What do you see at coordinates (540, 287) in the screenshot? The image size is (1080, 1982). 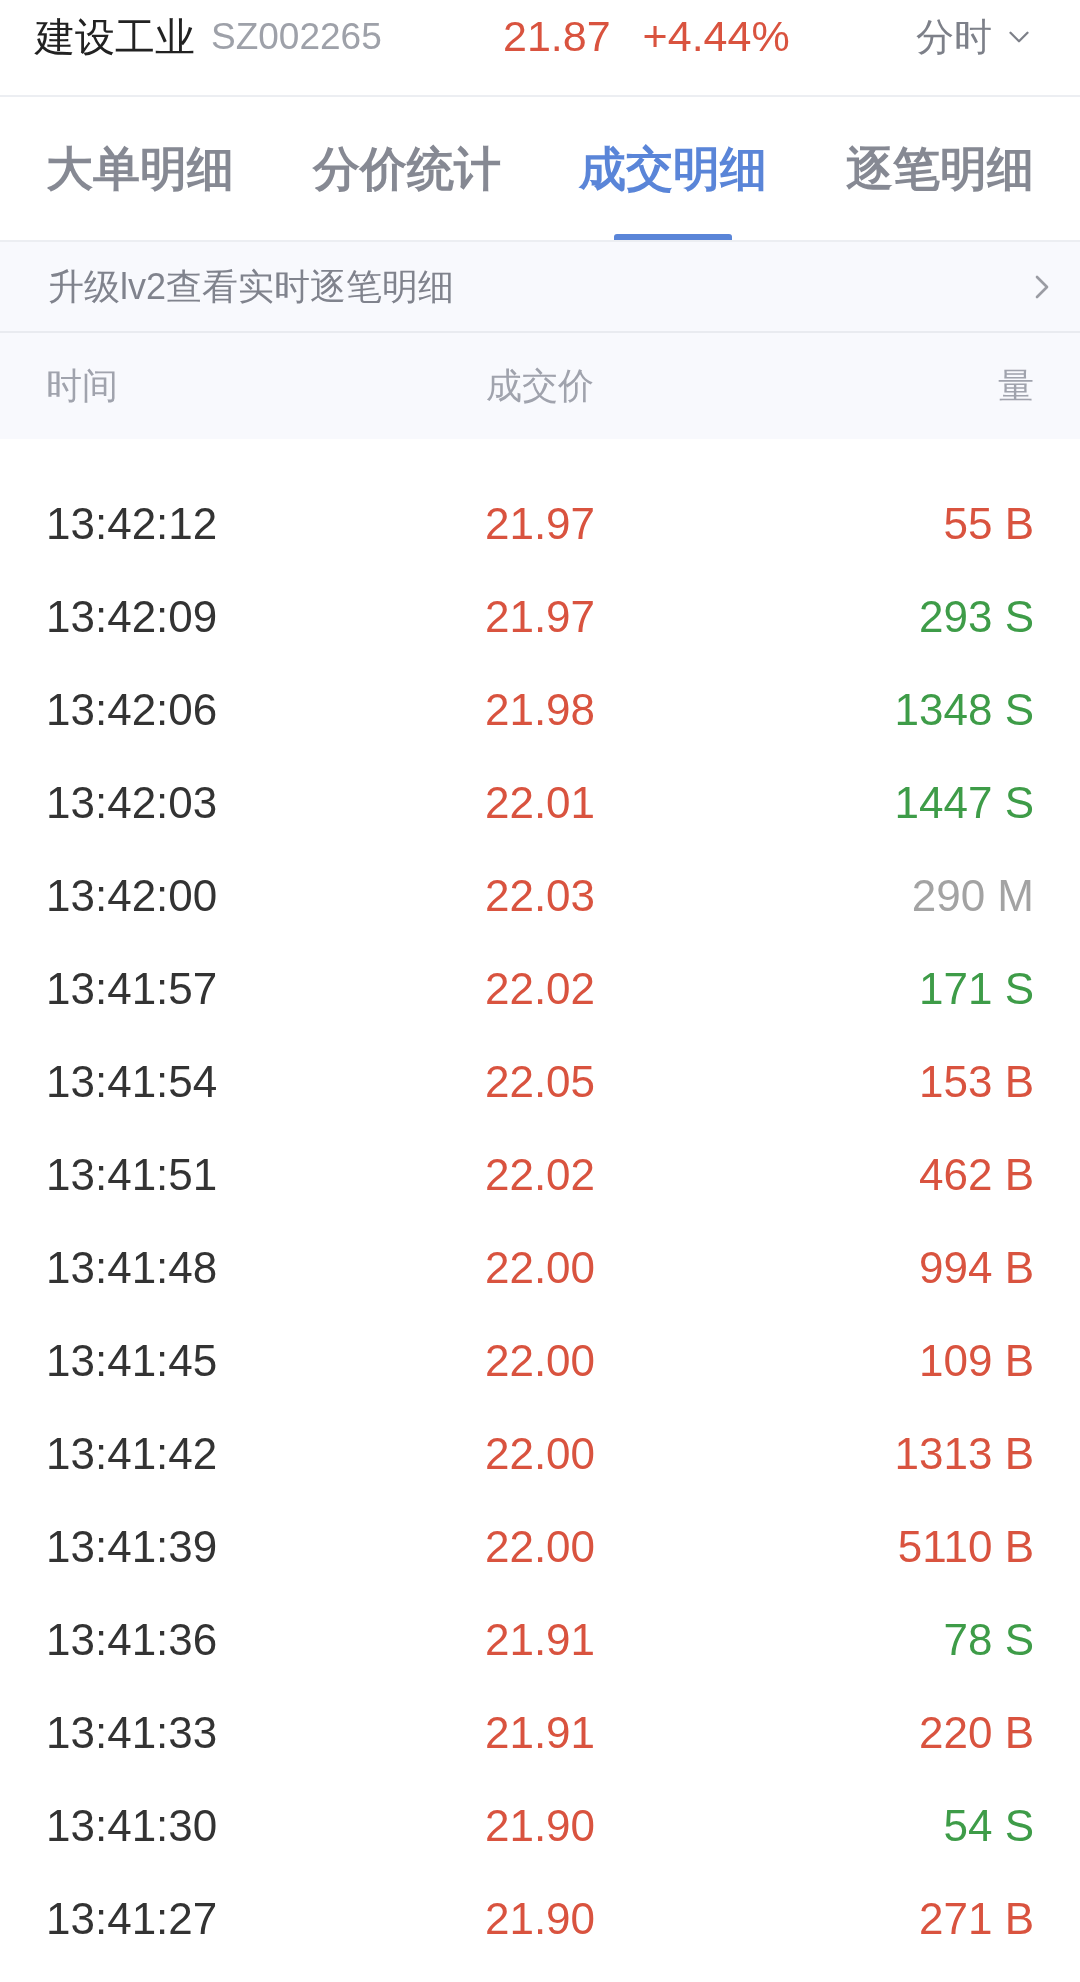 I see `upgrade-banner: 升级lv2查看实时逐笔明细` at bounding box center [540, 287].